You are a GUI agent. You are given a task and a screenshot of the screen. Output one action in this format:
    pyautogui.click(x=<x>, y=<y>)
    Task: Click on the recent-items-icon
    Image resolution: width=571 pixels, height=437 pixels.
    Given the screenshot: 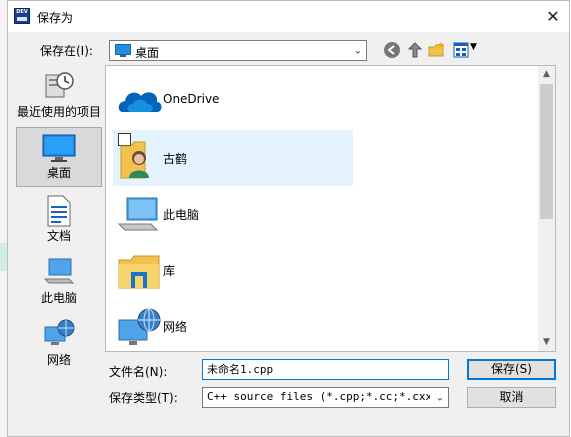 What is the action you would take?
    pyautogui.click(x=59, y=85)
    